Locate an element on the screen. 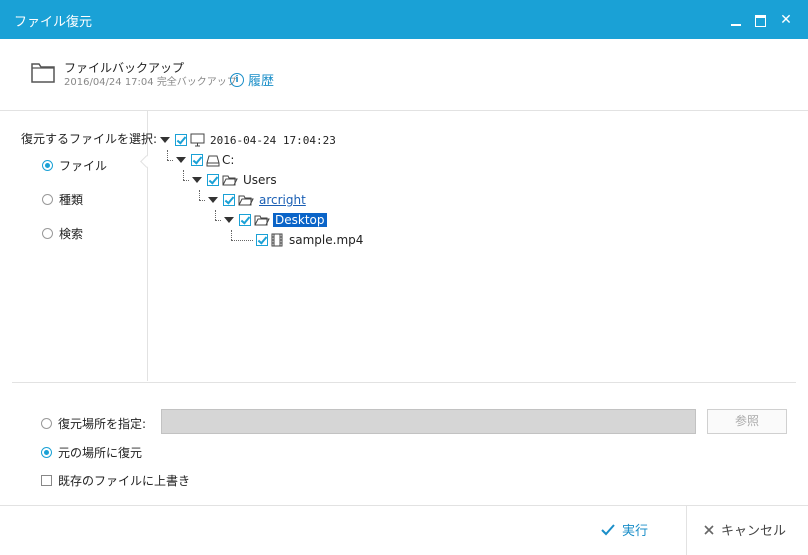 Image resolution: width=808 pixels, height=555 pixels. folder-icon is located at coordinates (43, 73).